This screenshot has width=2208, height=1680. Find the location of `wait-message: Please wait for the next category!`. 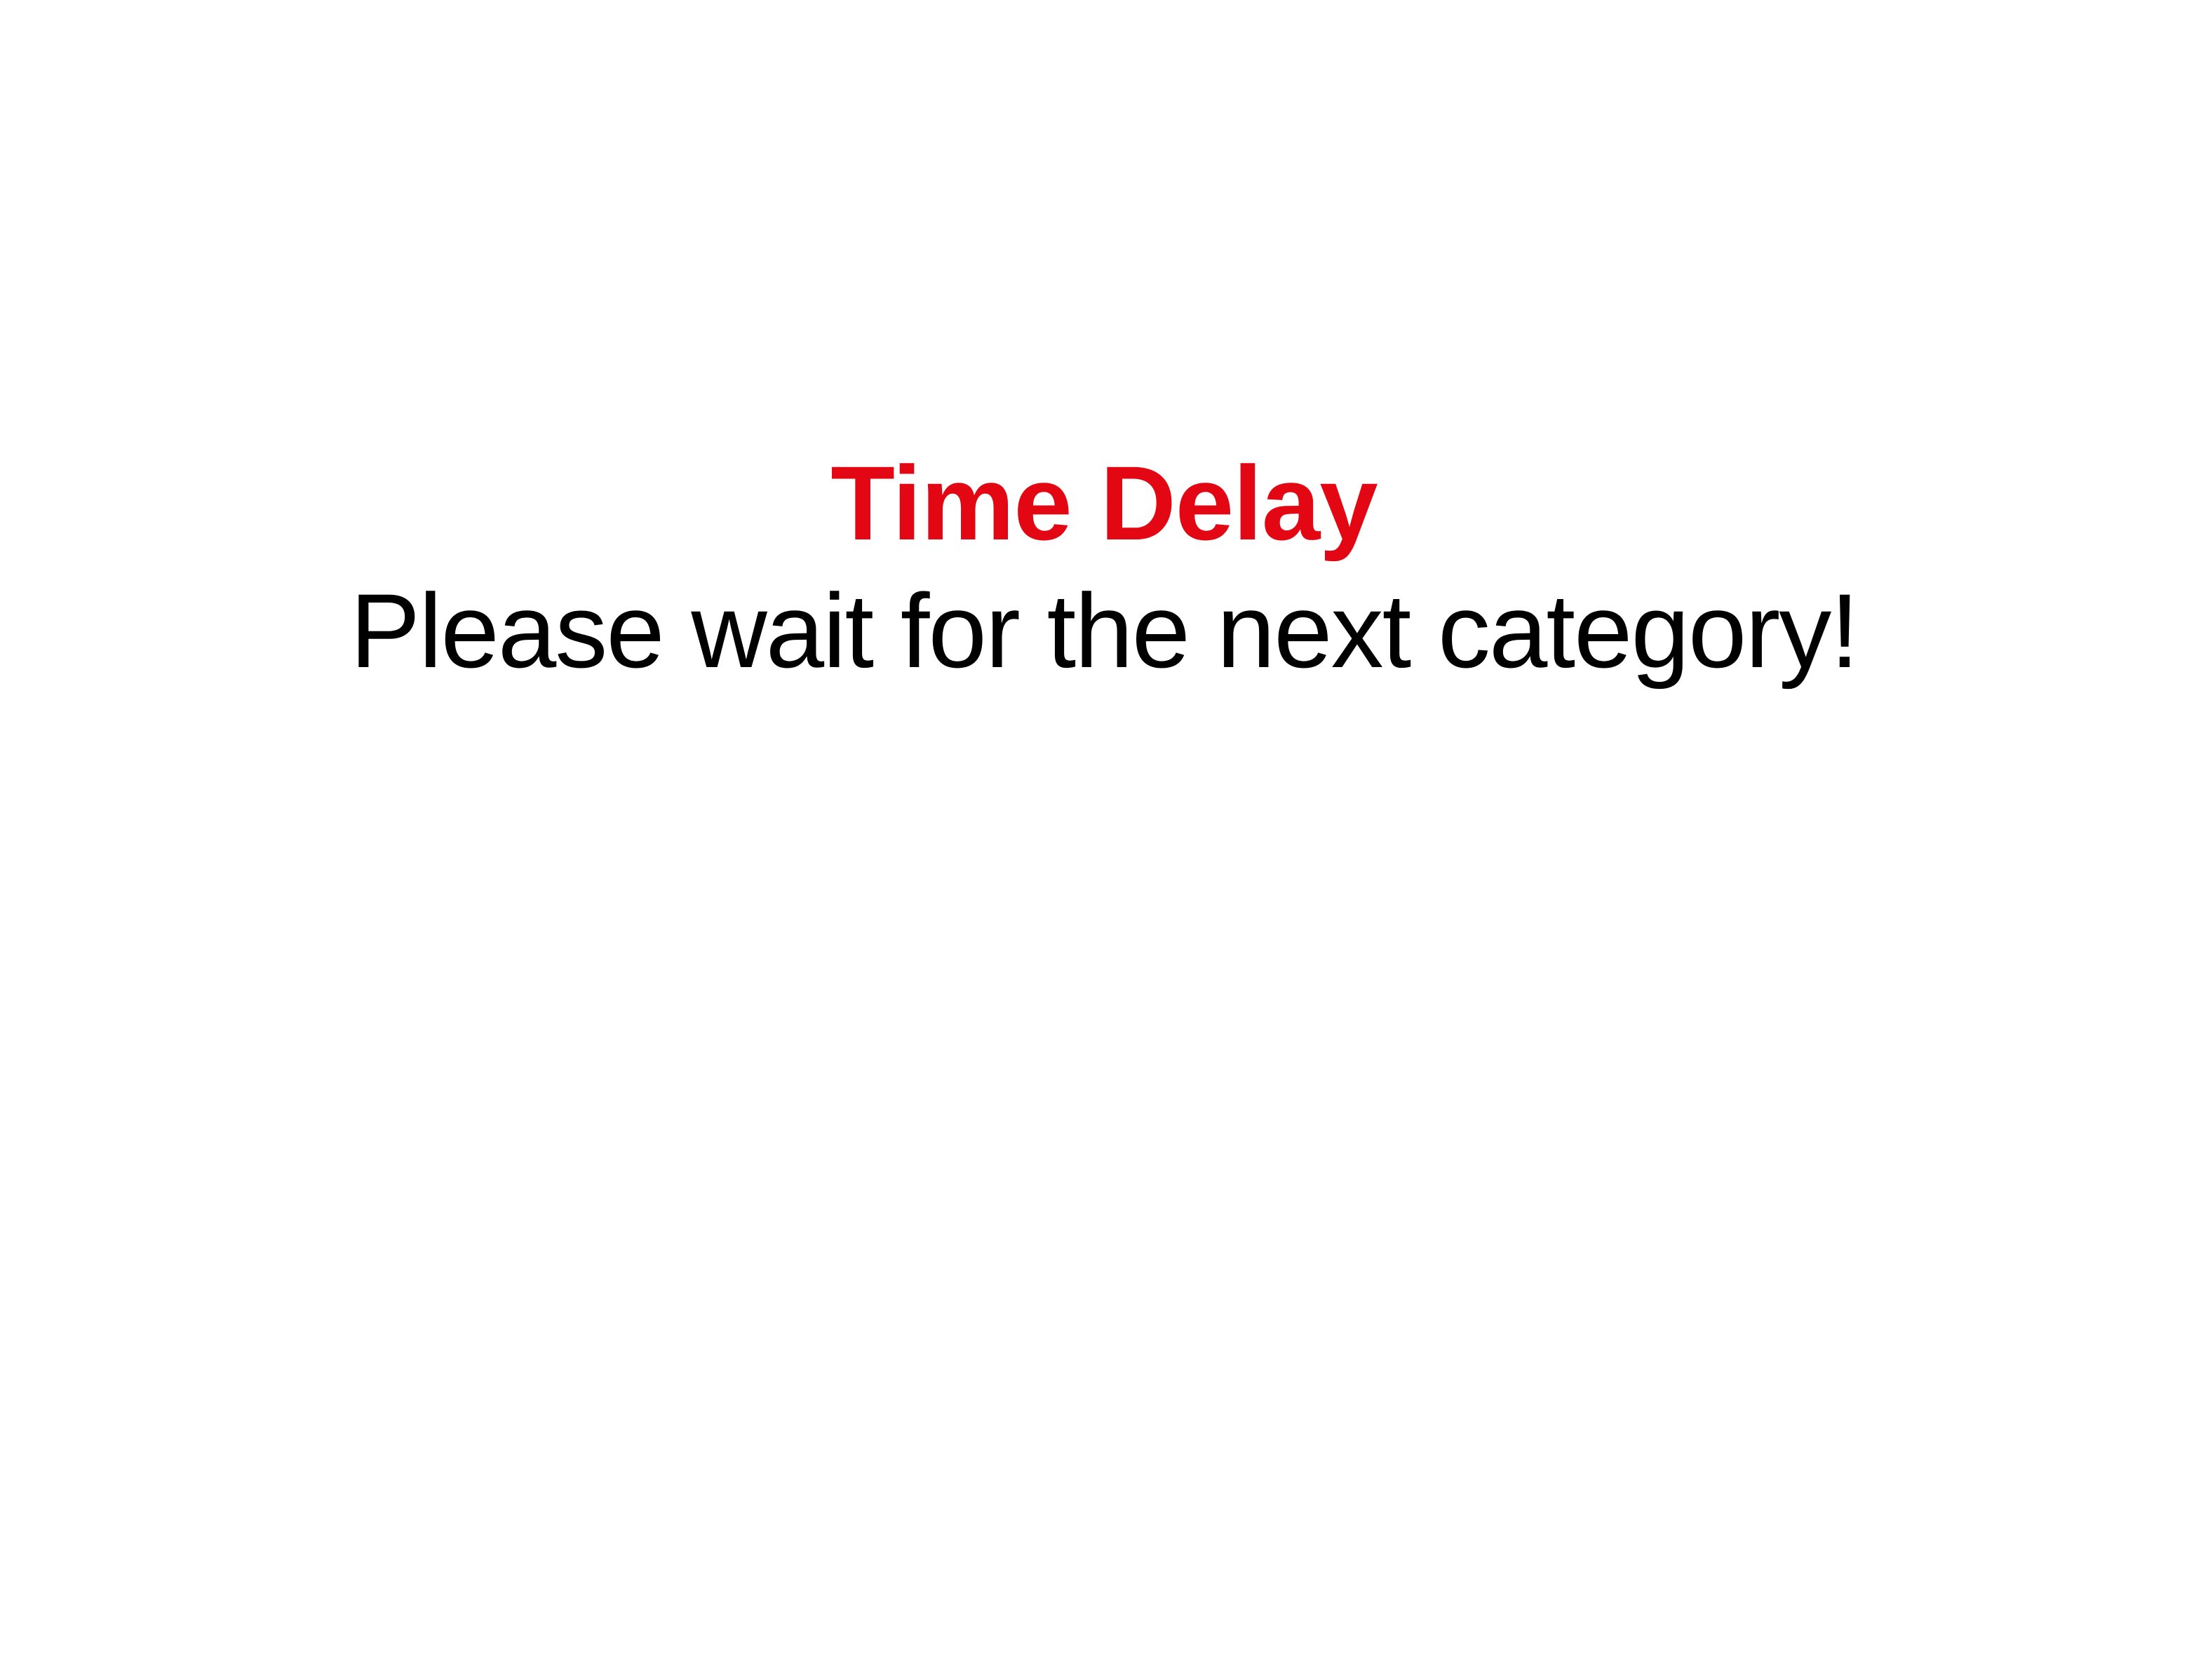

wait-message: Please wait for the next category! is located at coordinates (1104, 631).